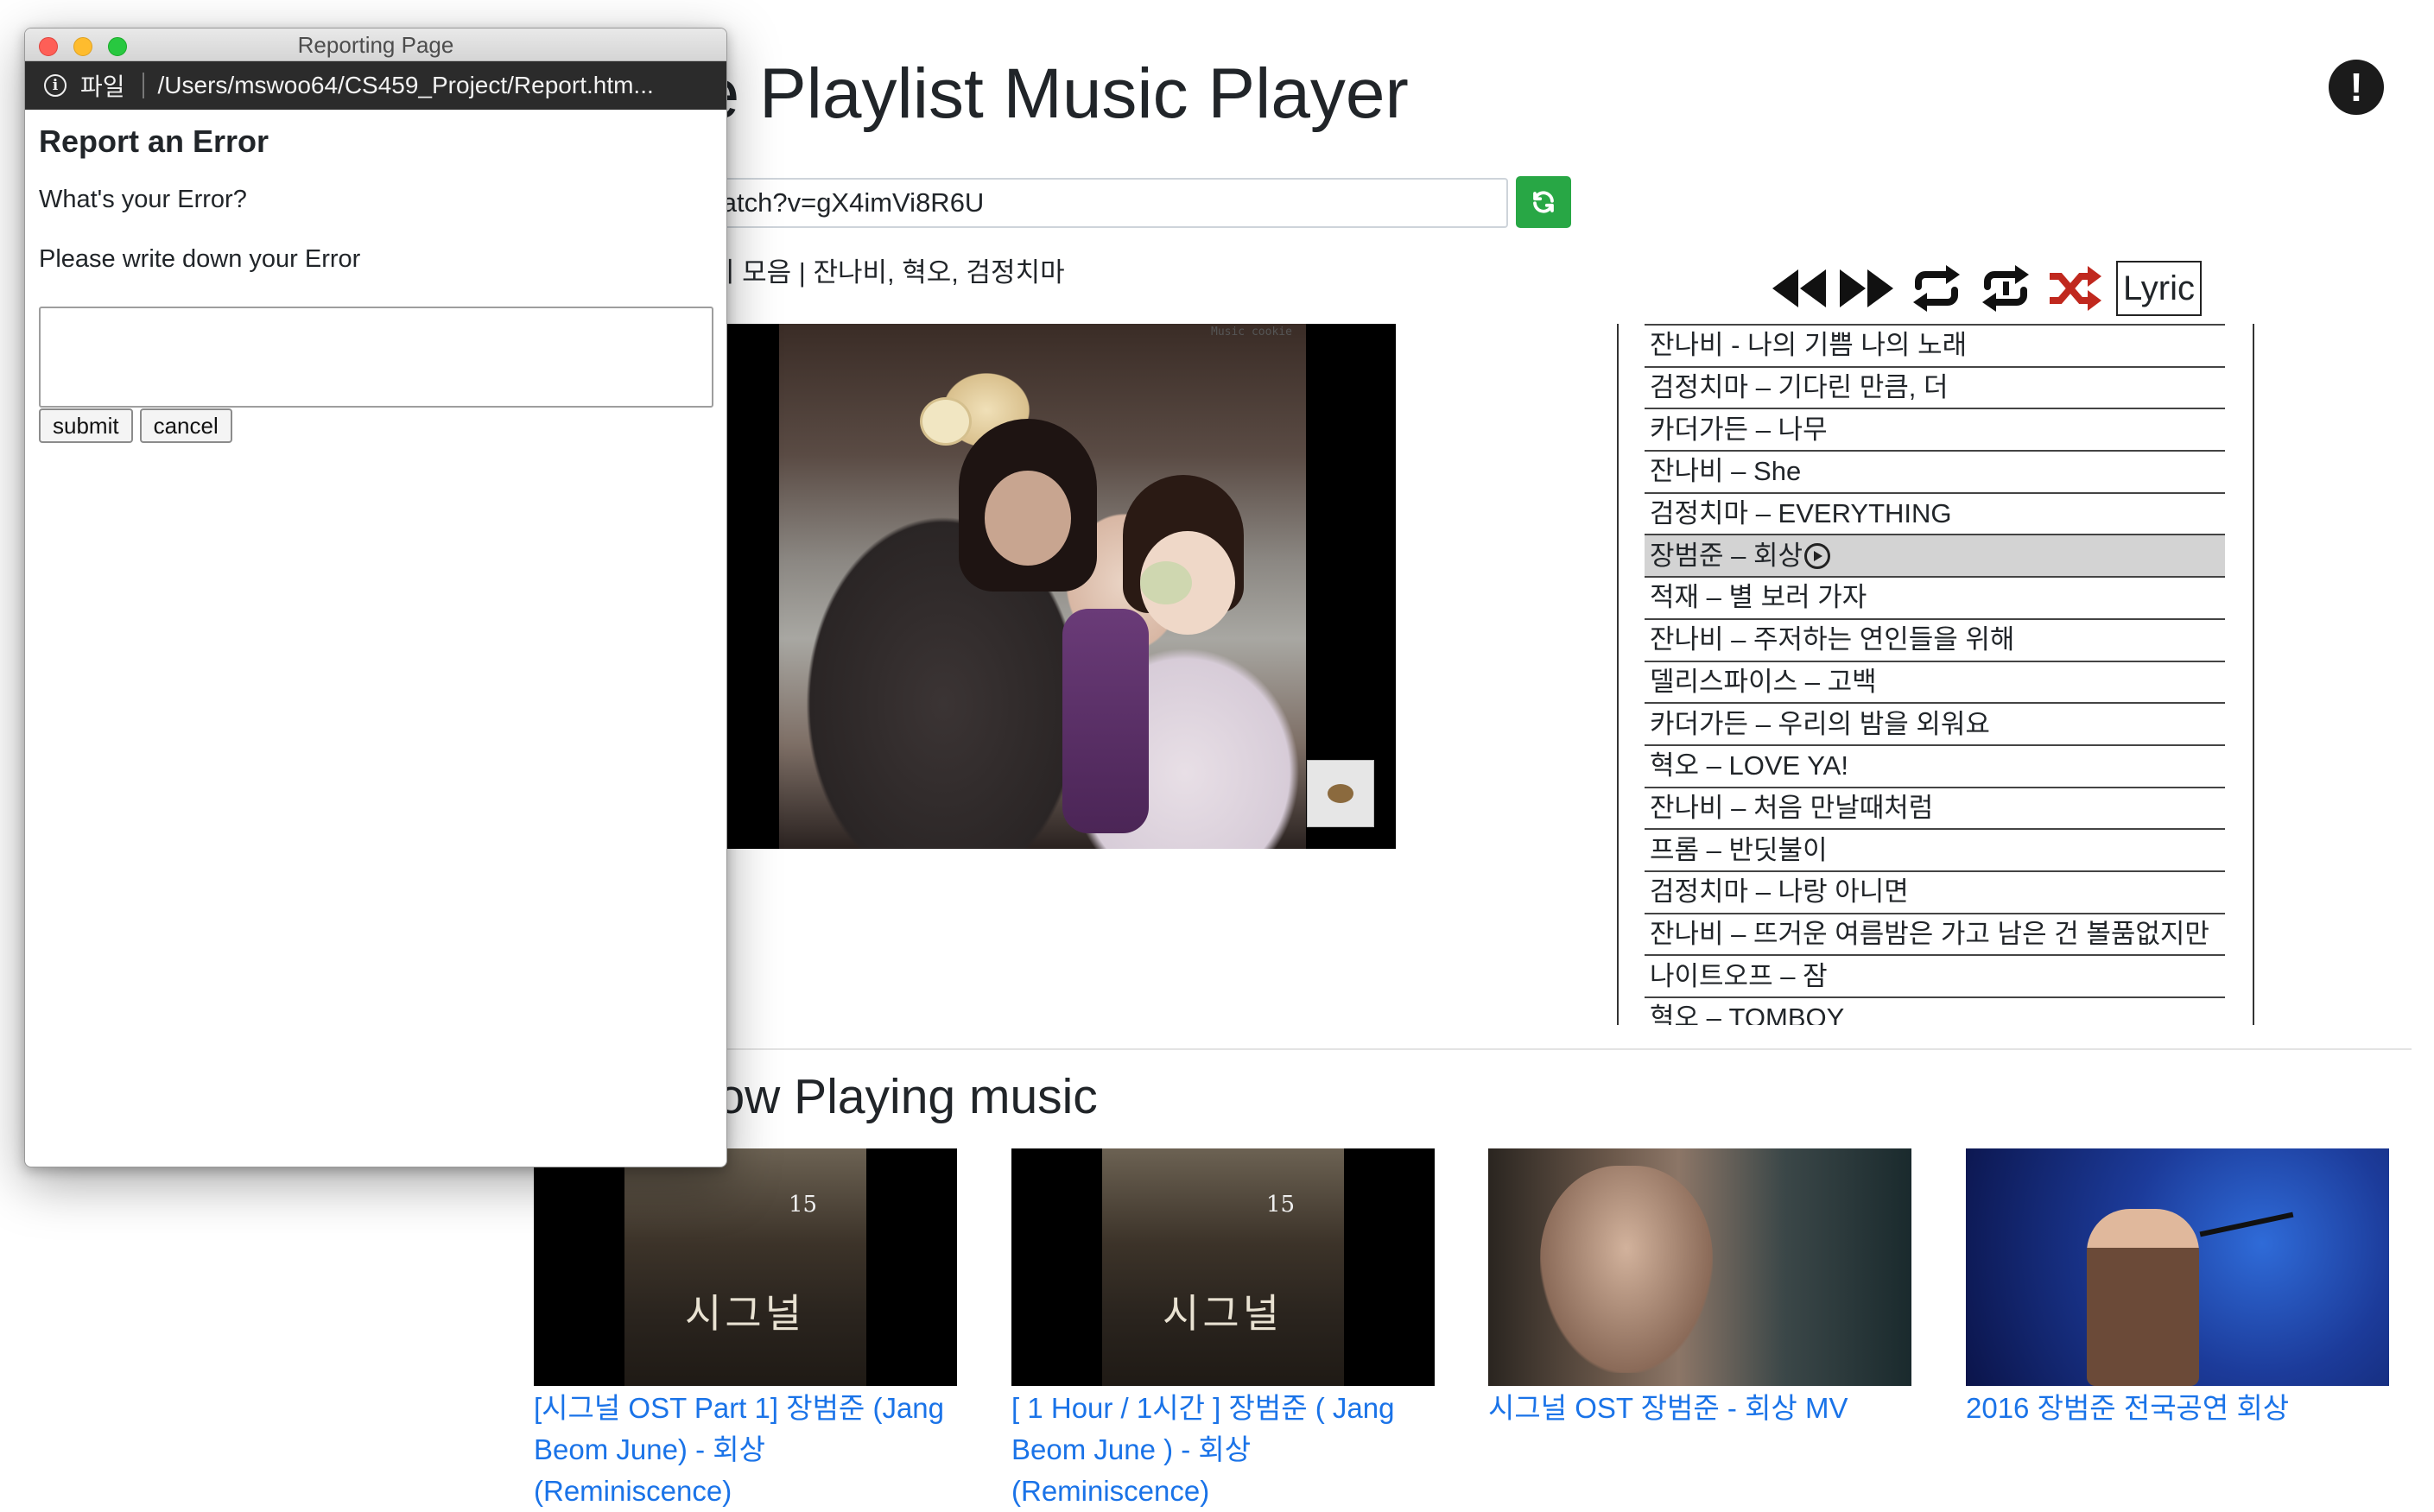 The width and height of the screenshot is (2434, 1512). What do you see at coordinates (1935, 809) in the screenshot?
I see `song-list-item: 잔나비 – 처음 만날때처럼` at bounding box center [1935, 809].